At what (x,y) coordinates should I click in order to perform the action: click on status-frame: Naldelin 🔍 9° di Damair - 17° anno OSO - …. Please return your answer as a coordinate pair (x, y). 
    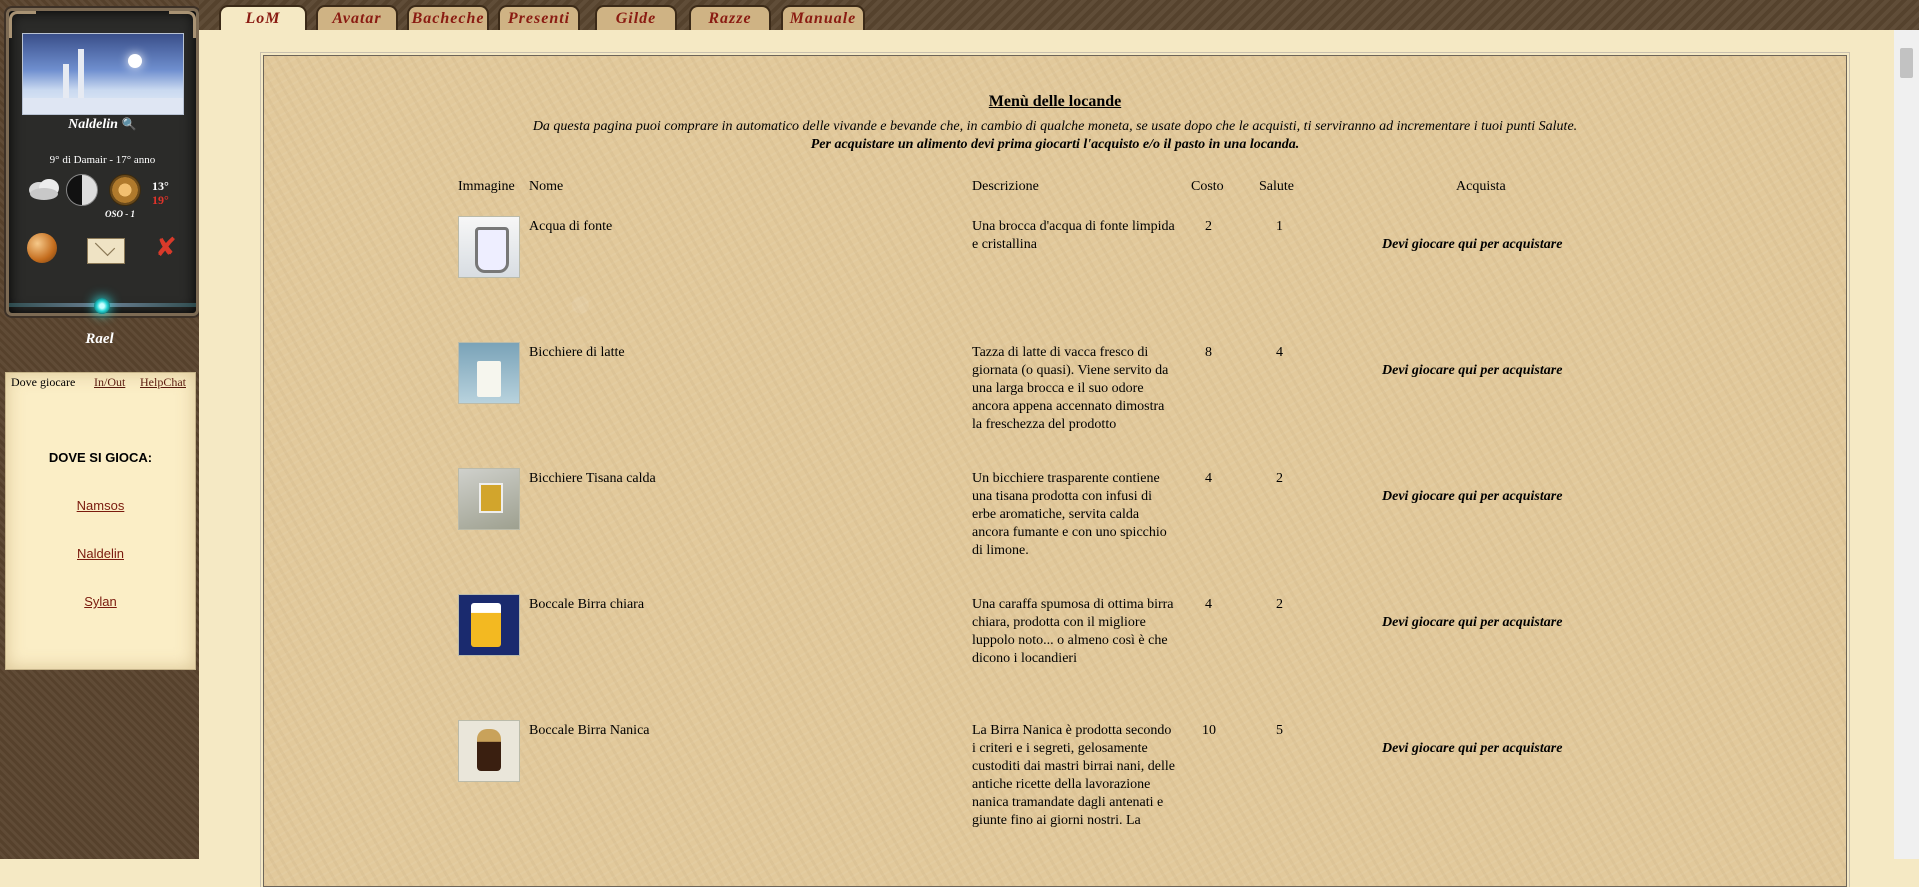
    Looking at the image, I should click on (102, 162).